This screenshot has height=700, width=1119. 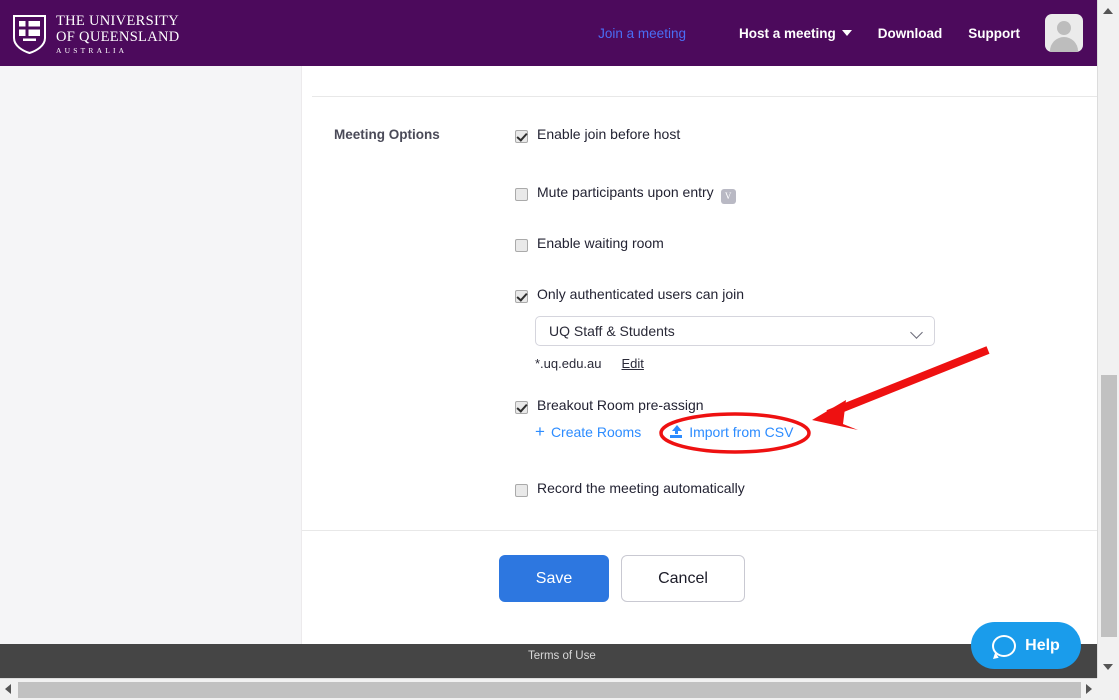 I want to click on option-record-meeting-automatically: Record the meeting automatically, so click(x=630, y=489).